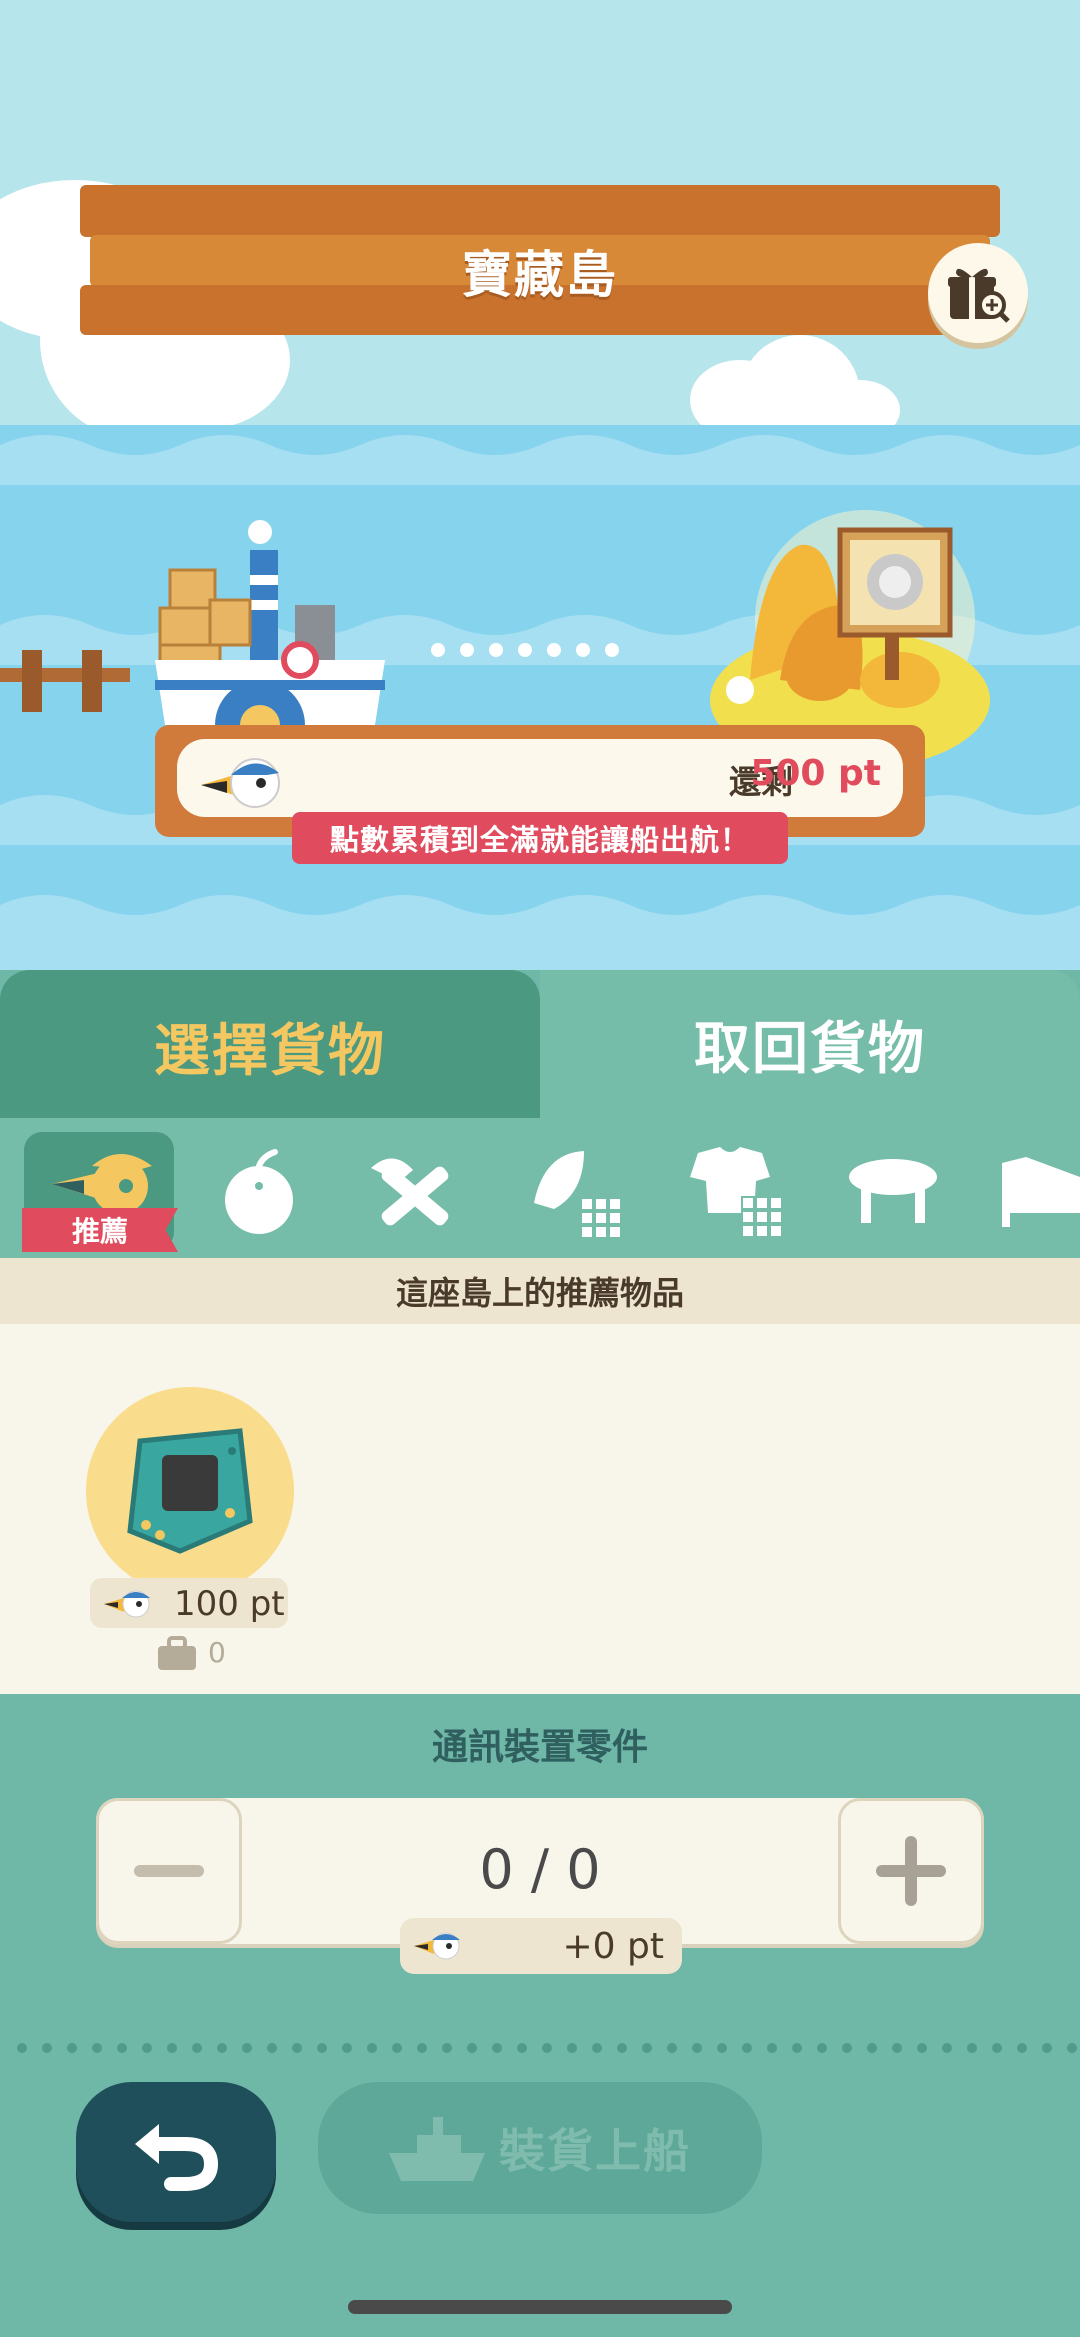  What do you see at coordinates (736, 1192) in the screenshot?
I see `shirt-grid-icon` at bounding box center [736, 1192].